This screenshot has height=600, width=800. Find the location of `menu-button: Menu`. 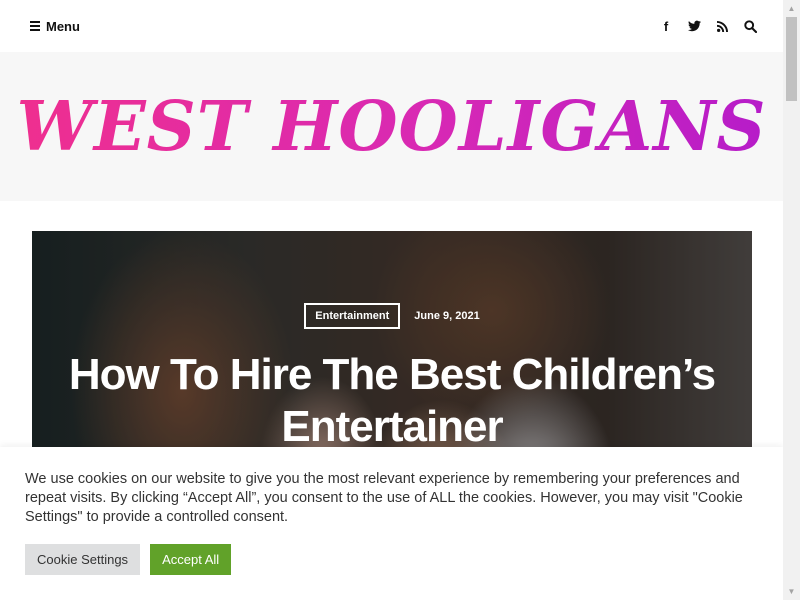

menu-button: Menu is located at coordinates (55, 26).